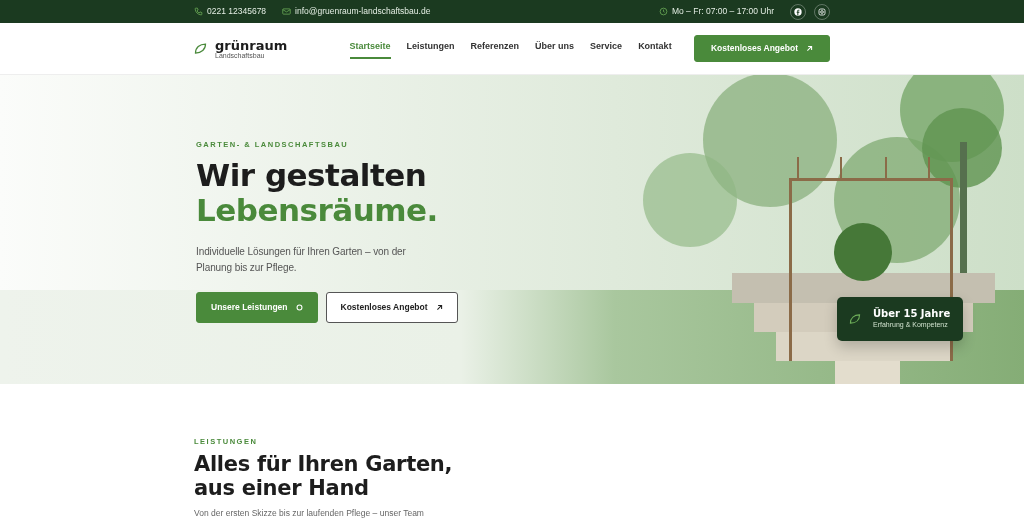  Describe the element at coordinates (251, 45) in the screenshot. I see `logo-name: grünraum` at that location.